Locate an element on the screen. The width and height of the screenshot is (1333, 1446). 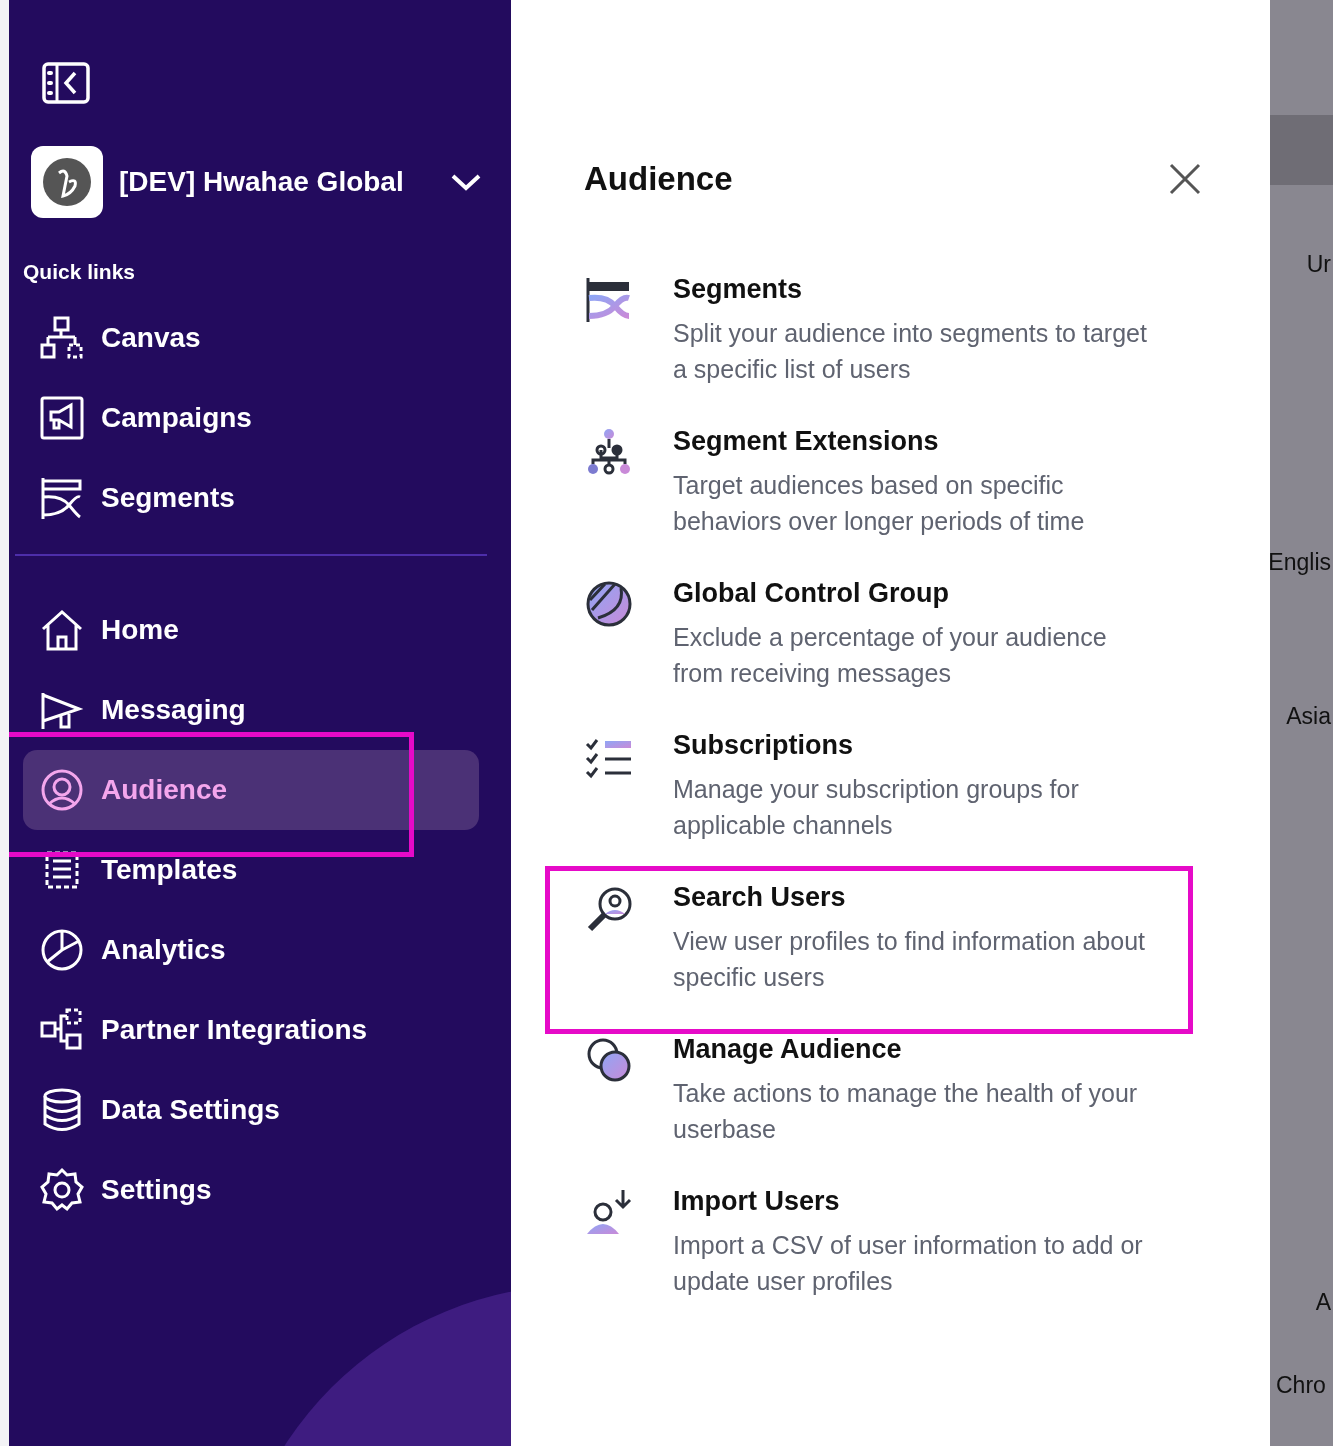
chevron-down-icon is located at coordinates (465, 182).